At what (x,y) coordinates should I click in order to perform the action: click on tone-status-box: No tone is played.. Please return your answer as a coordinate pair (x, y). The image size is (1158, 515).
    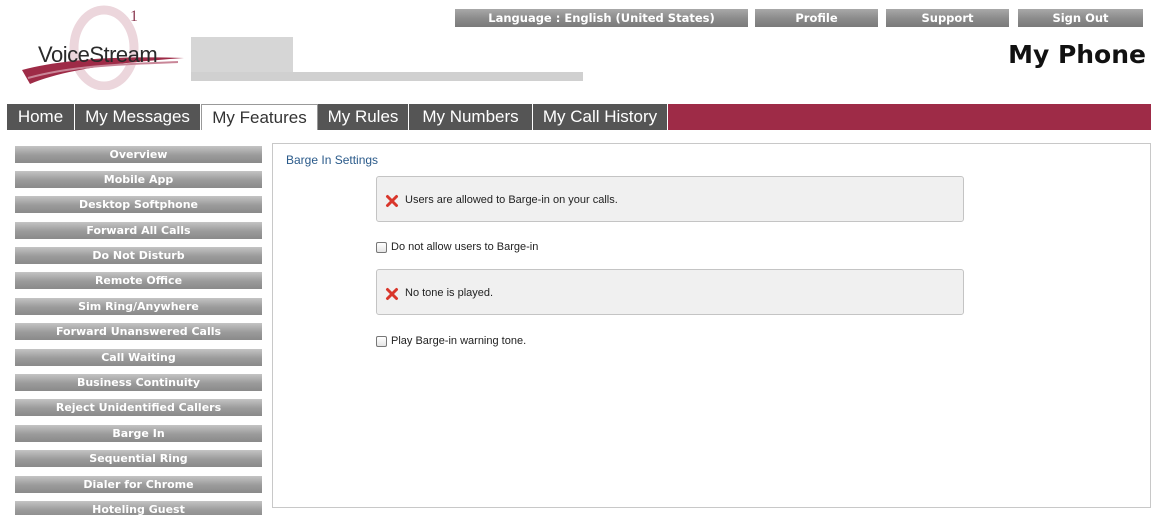
    Looking at the image, I should click on (670, 292).